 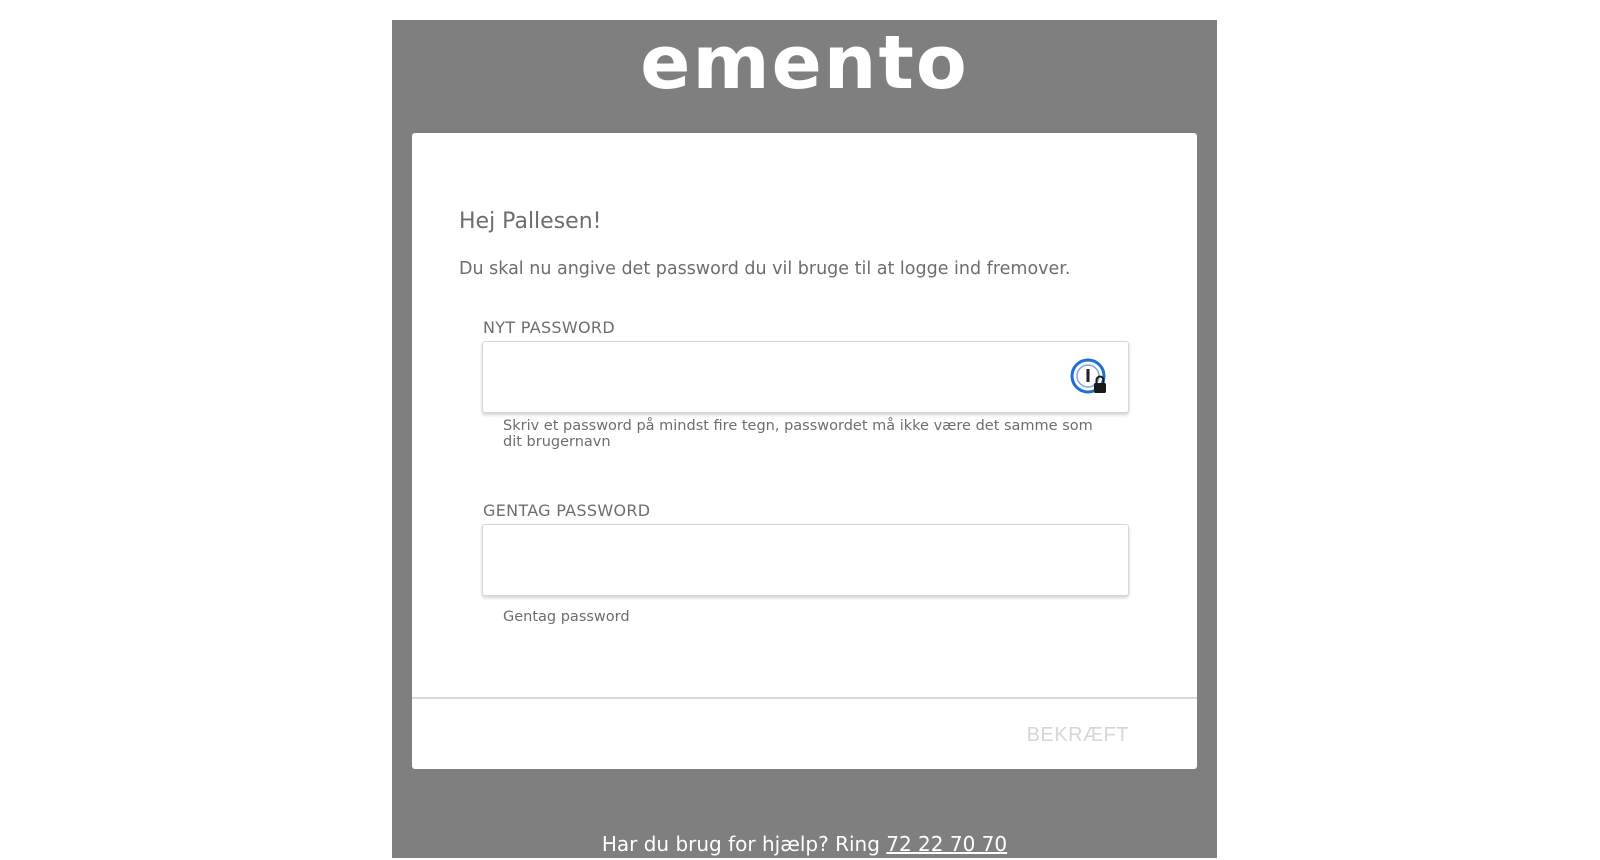 I want to click on repeat-password-field-box, so click(x=805, y=560).